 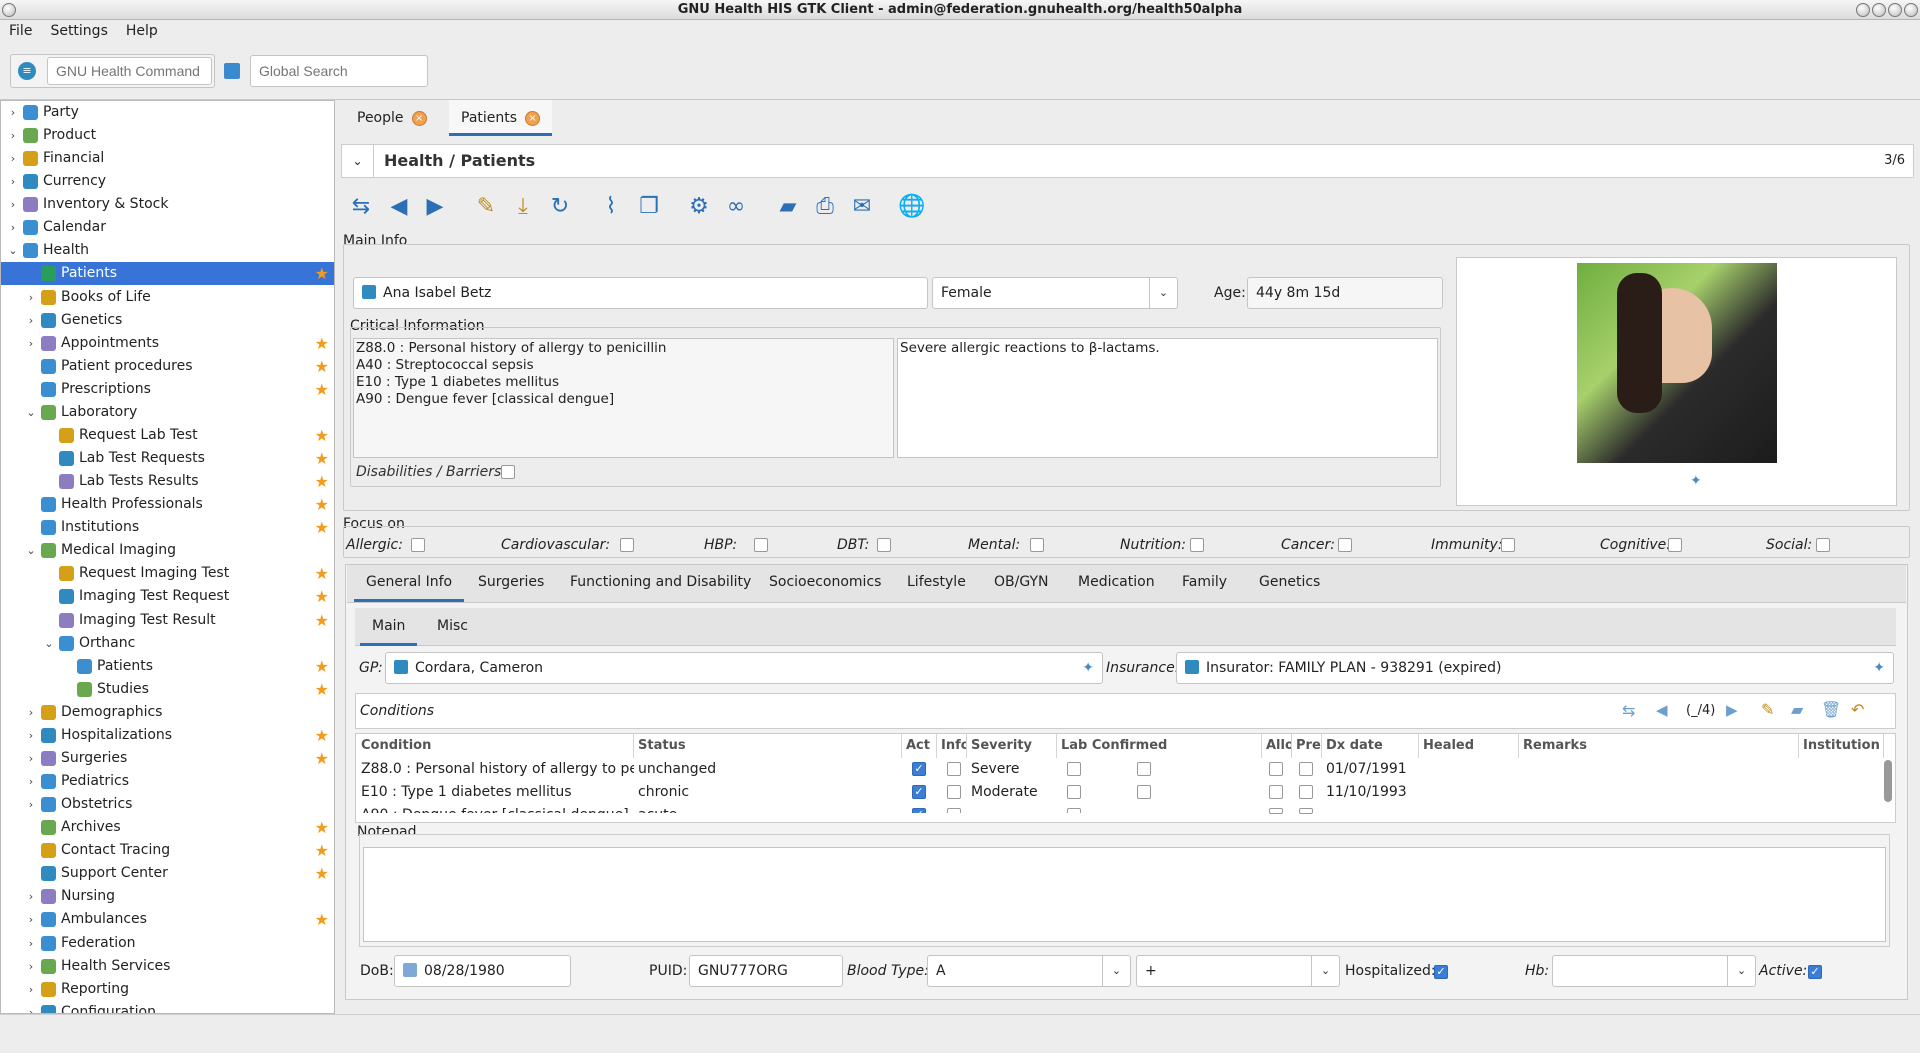 I want to click on sidebar-item-imaging-test-request: Imaging Test Request ★, so click(x=167, y=596).